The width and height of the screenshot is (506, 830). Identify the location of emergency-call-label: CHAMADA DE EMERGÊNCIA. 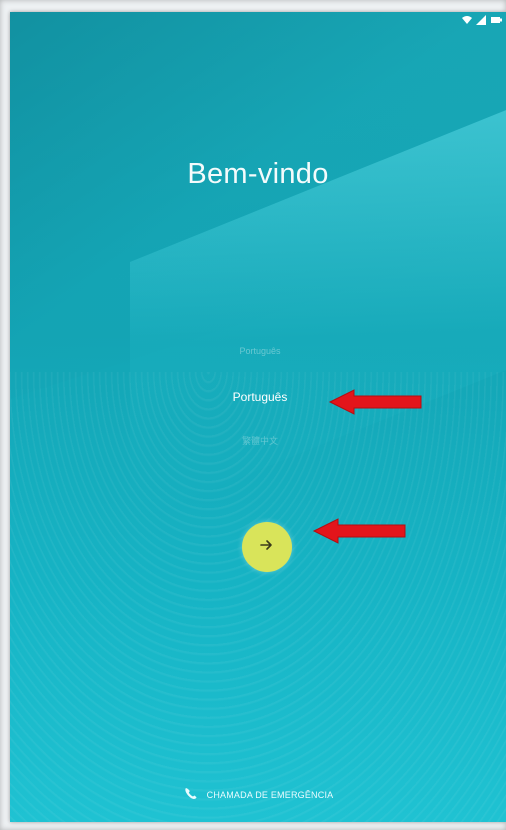
(270, 795).